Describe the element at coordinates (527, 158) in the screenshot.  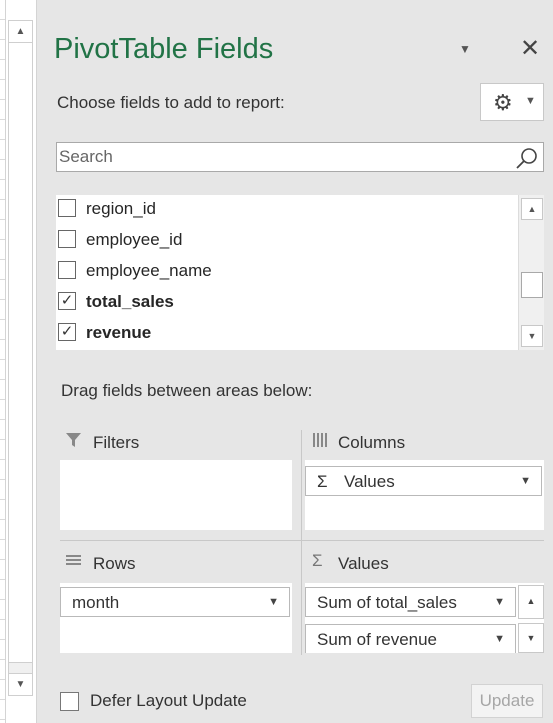
I see `search-icon` at that location.